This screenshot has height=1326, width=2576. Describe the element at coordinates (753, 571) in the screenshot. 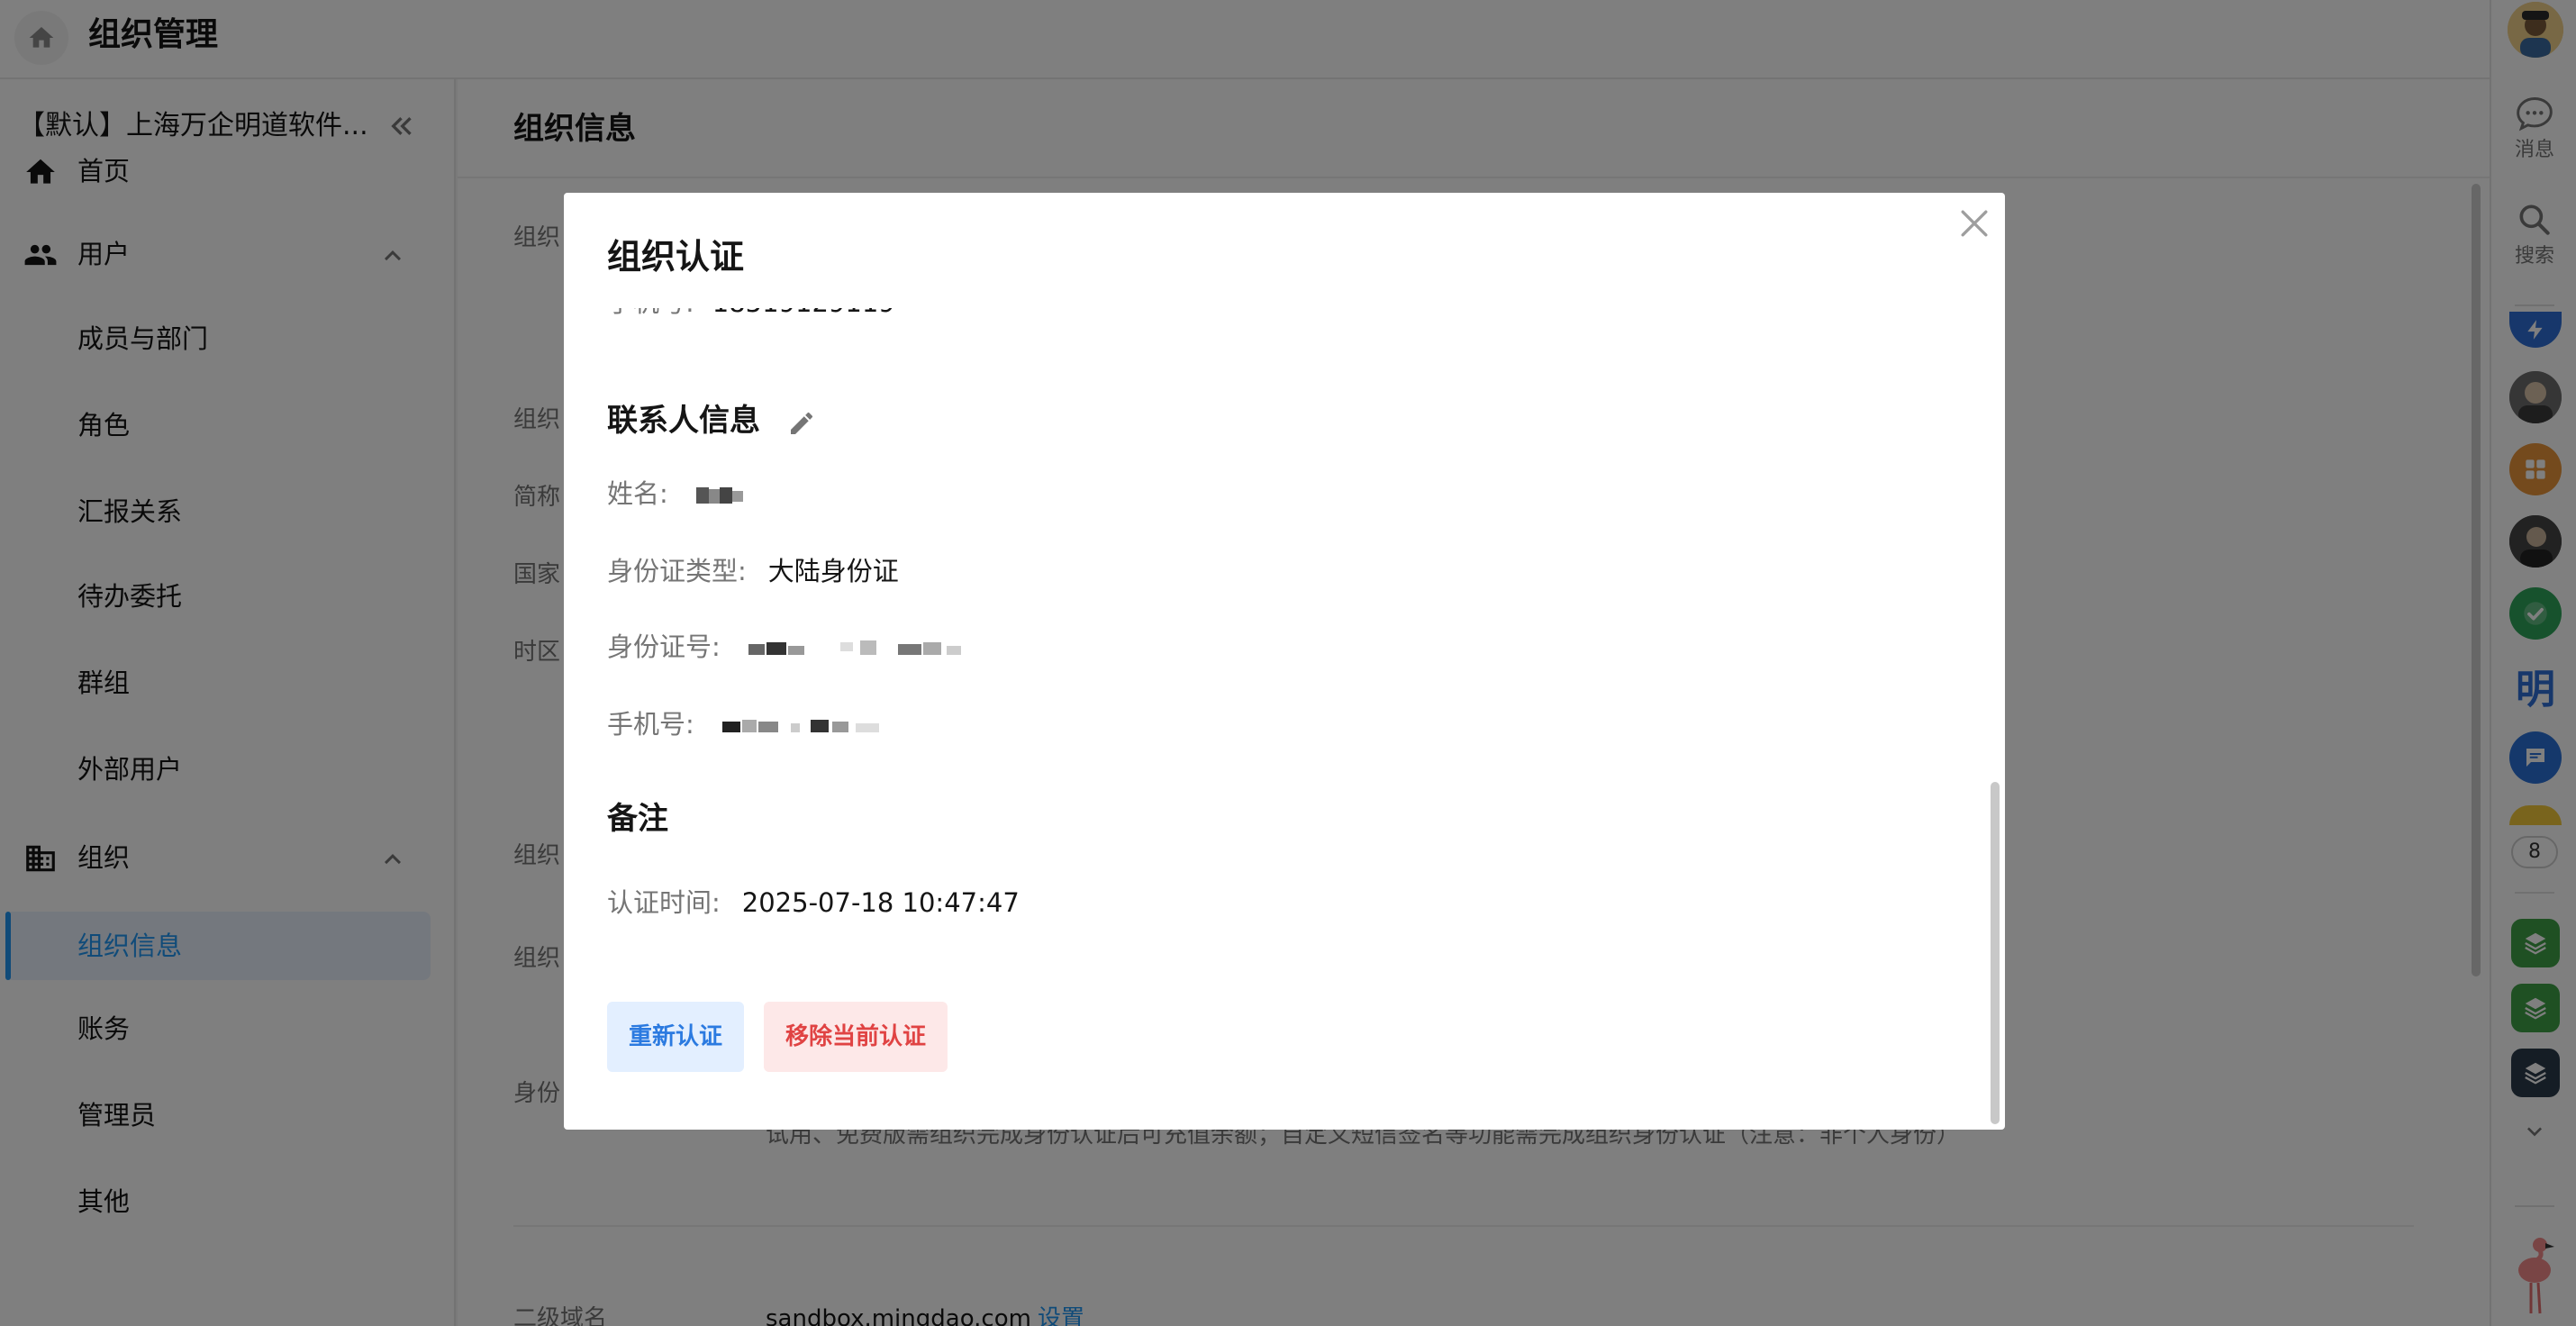

I see `id-type-row: 身份证类型: 大陆身份证` at that location.